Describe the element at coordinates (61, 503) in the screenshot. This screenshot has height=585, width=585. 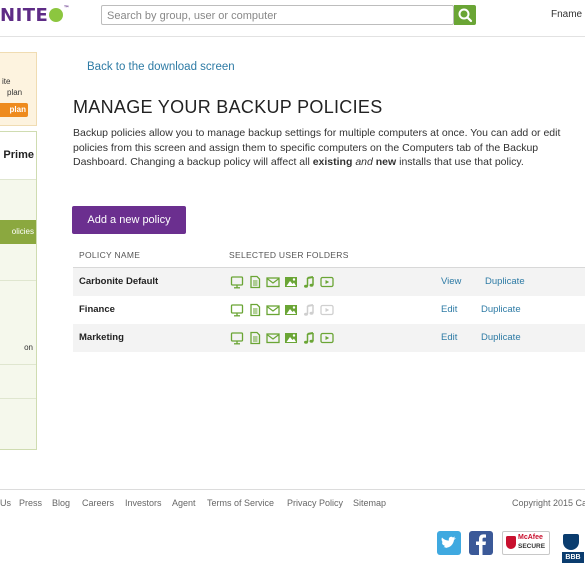
I see `footer-link-blog: Blog` at that location.